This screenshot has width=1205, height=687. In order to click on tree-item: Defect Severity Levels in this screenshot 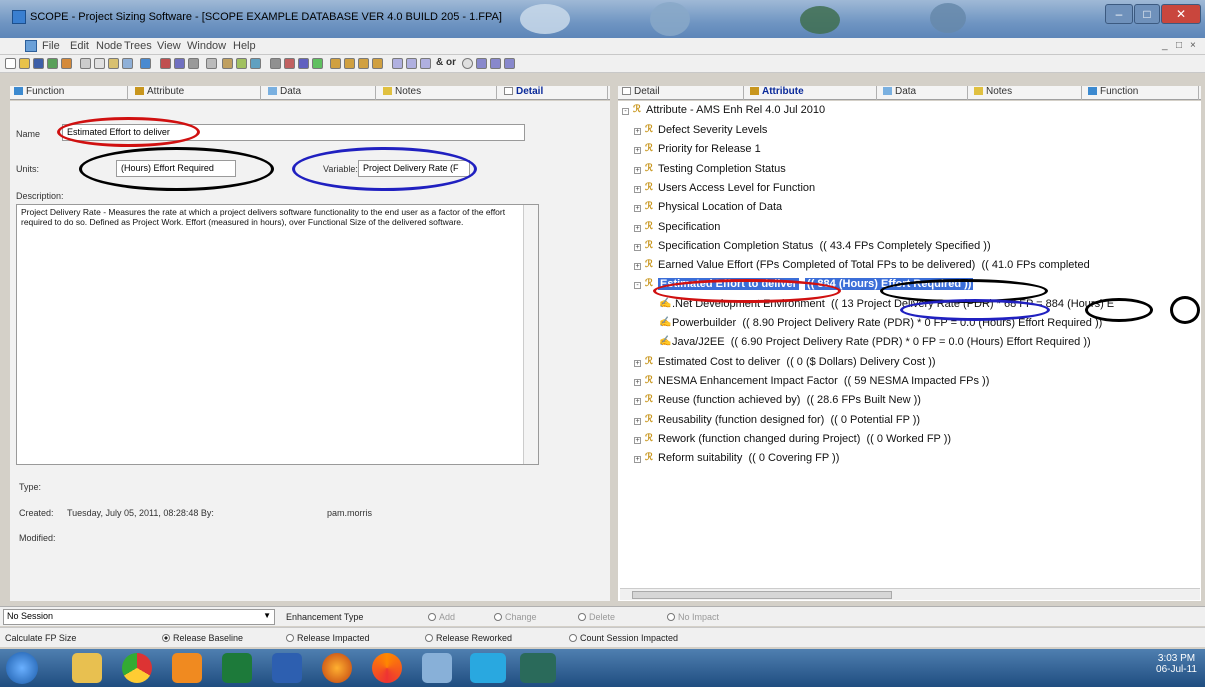, I will do `click(712, 130)`.